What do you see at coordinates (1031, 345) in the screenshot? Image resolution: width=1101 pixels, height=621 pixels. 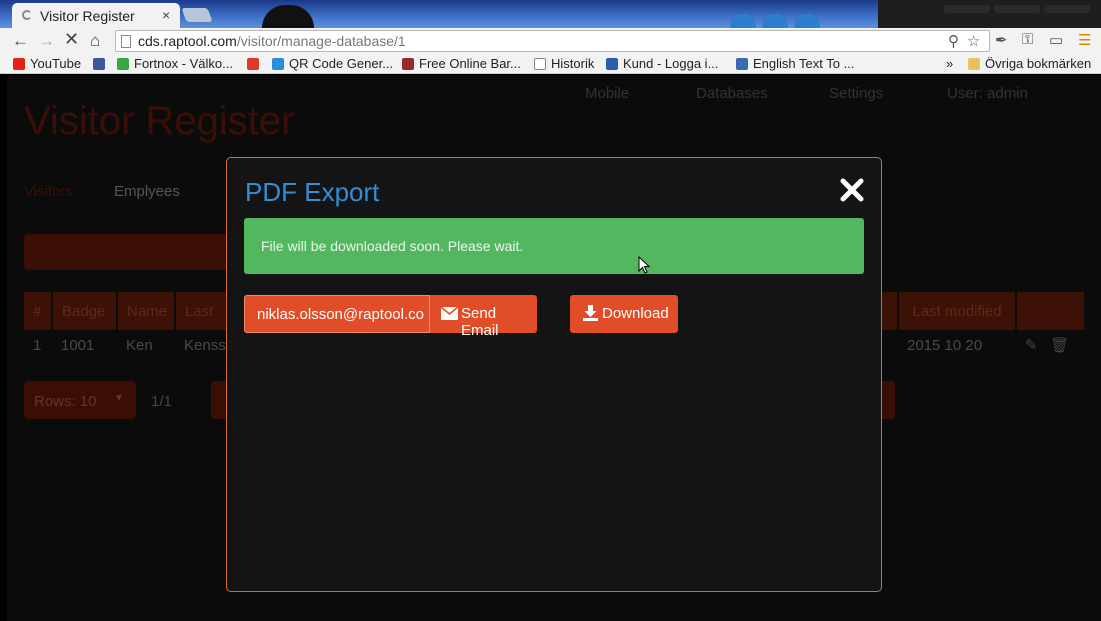 I see `edit-icon: ✎` at bounding box center [1031, 345].